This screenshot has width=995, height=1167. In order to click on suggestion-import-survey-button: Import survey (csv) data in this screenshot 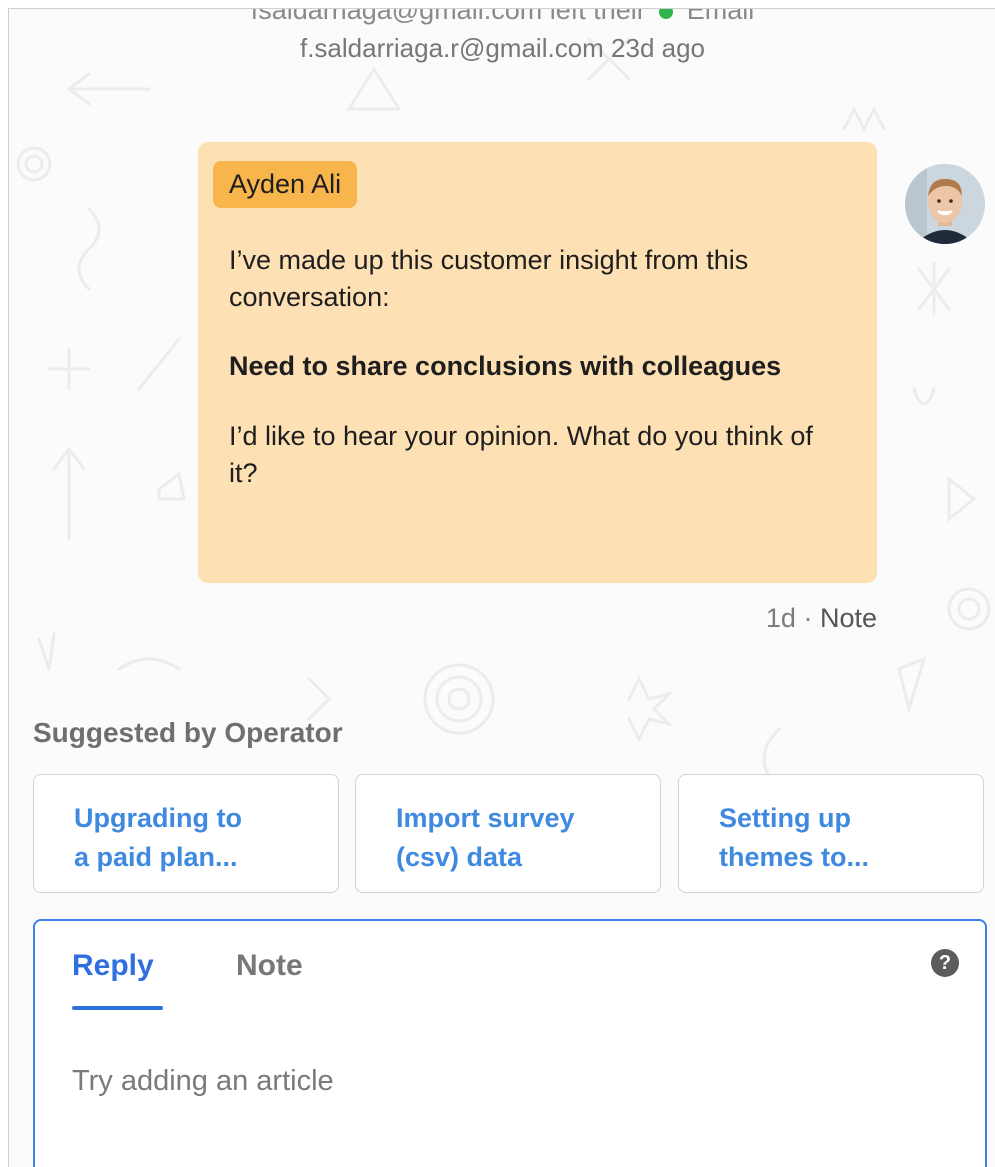, I will do `click(508, 833)`.